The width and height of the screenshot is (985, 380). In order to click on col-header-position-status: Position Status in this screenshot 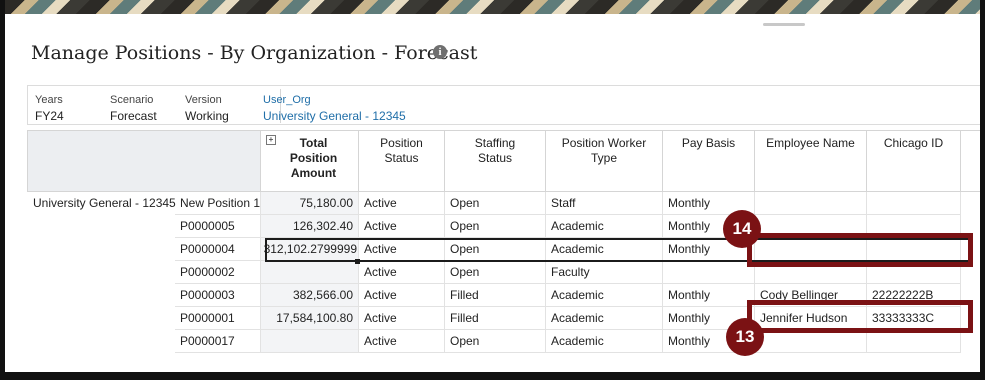, I will do `click(402, 161)`.